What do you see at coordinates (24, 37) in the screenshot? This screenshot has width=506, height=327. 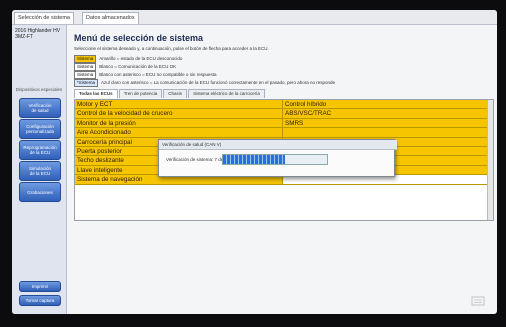 I see `vehicle-engine: ЗМZ-FT` at bounding box center [24, 37].